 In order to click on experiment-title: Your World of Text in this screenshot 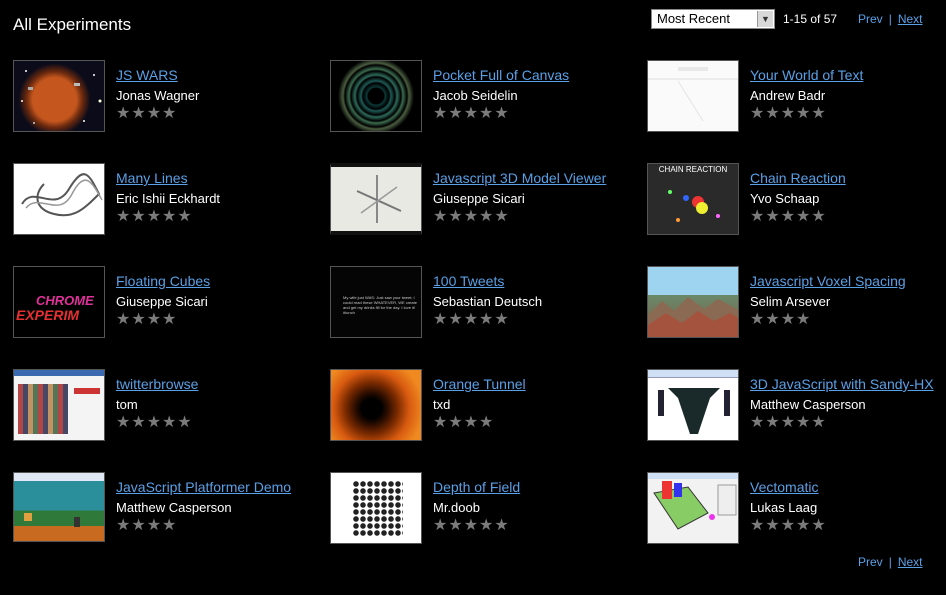, I will do `click(848, 75)`.